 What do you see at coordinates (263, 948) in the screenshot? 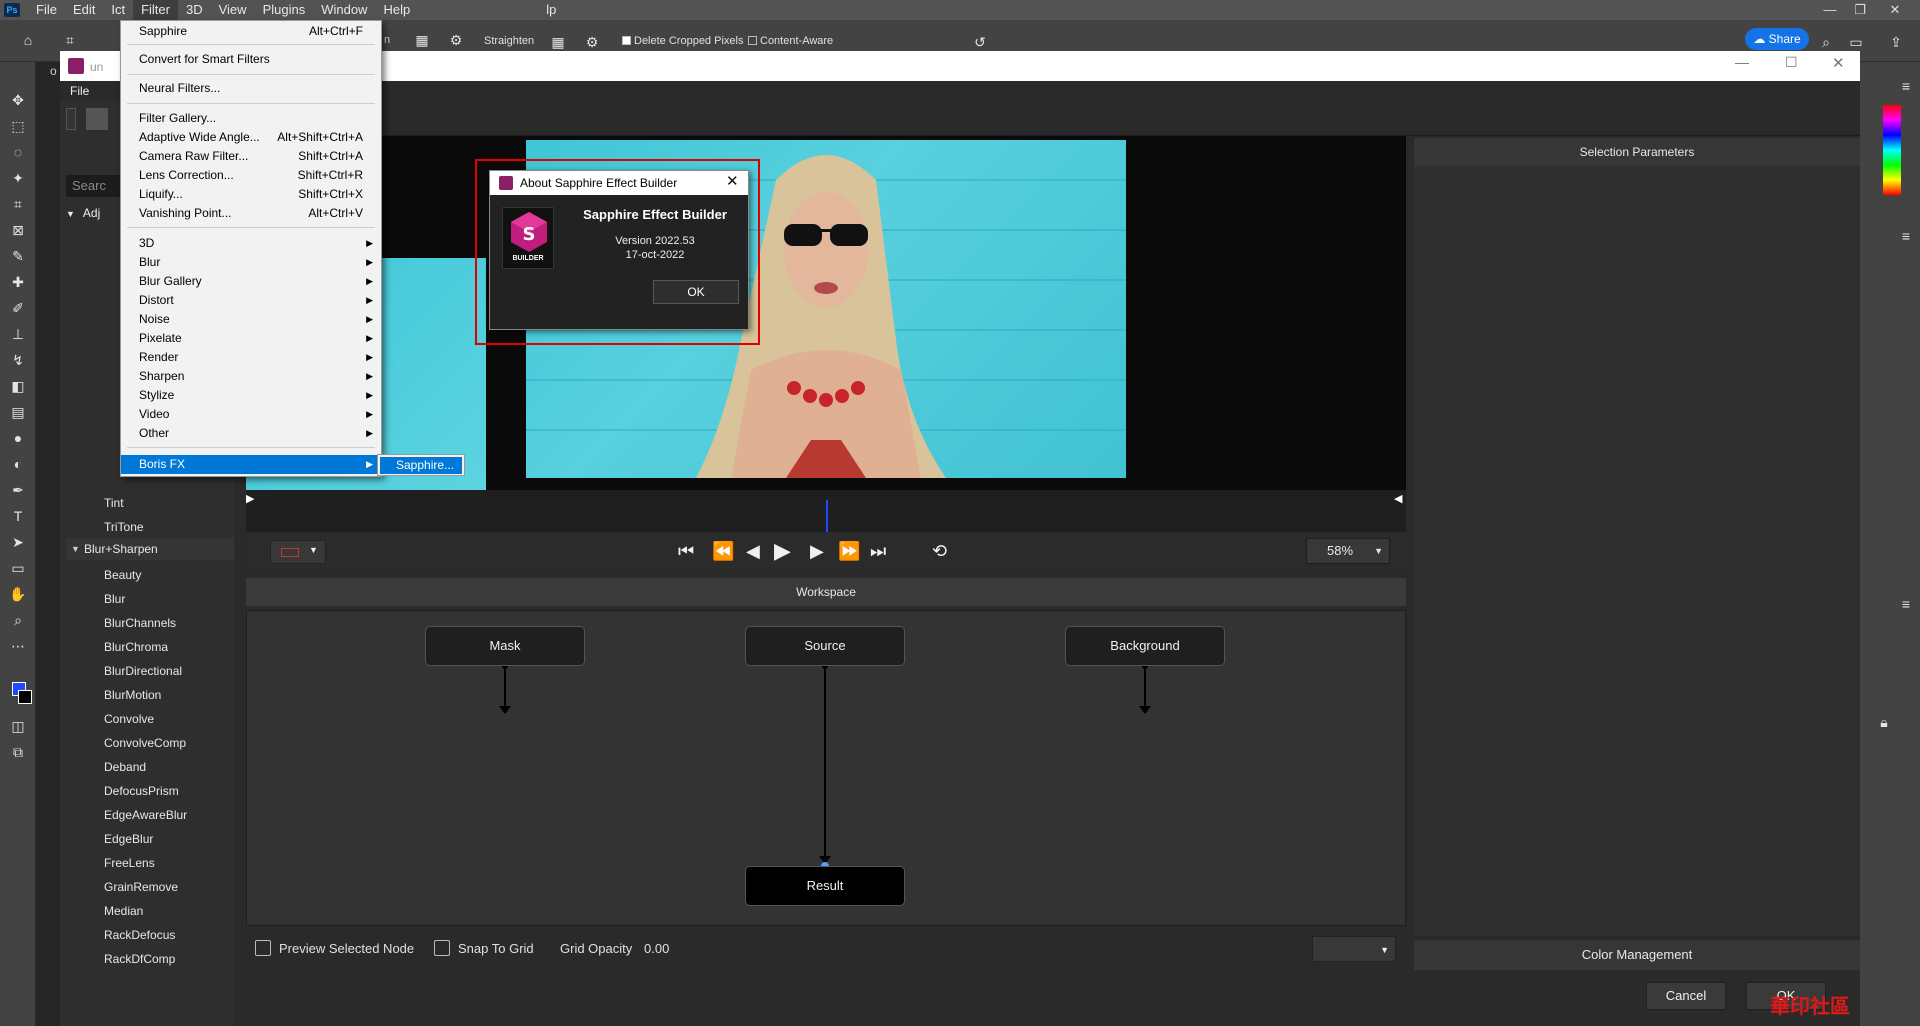
I see `preview-selected-node-checkbox` at bounding box center [263, 948].